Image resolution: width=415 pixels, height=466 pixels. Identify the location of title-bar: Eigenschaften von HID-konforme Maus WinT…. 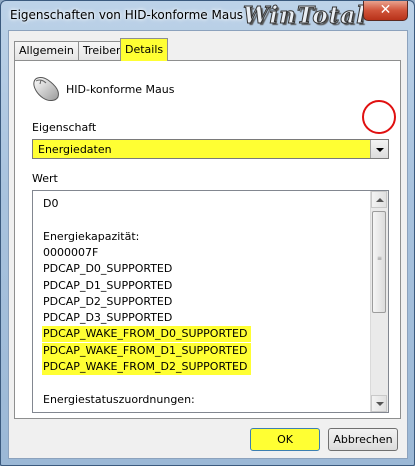
(207, 15).